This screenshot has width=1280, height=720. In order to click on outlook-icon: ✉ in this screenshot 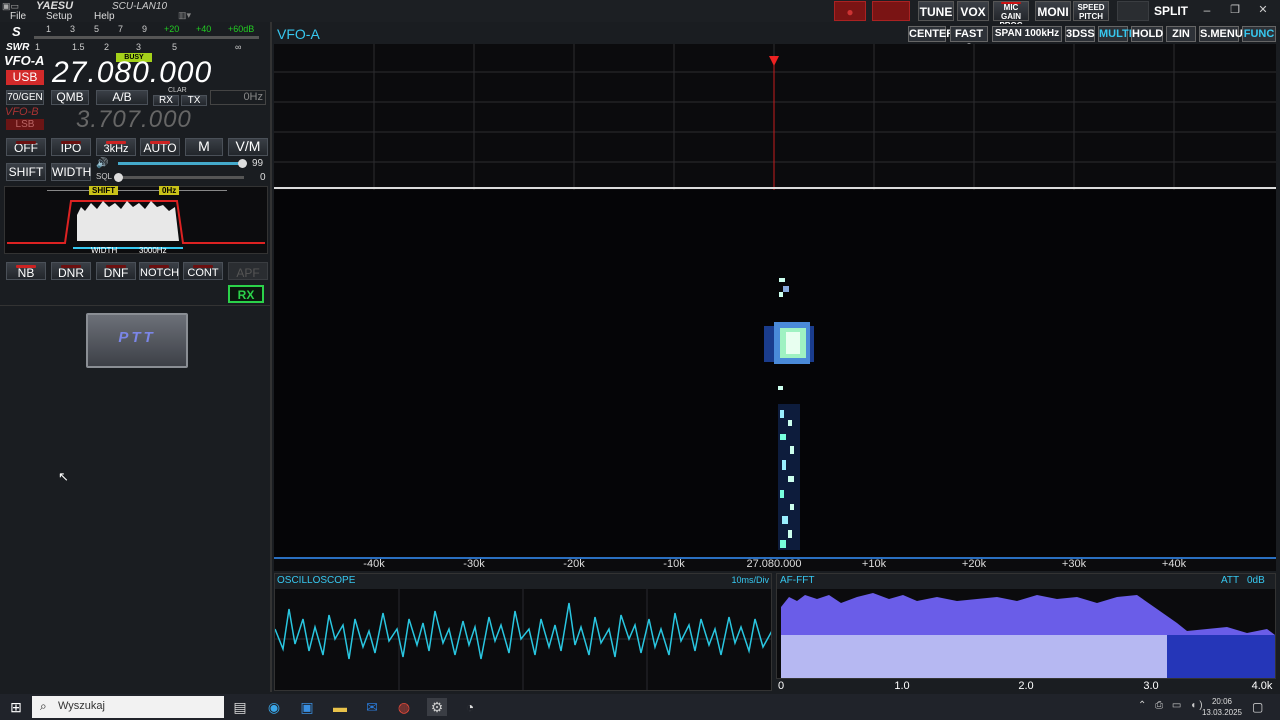, I will do `click(372, 707)`.